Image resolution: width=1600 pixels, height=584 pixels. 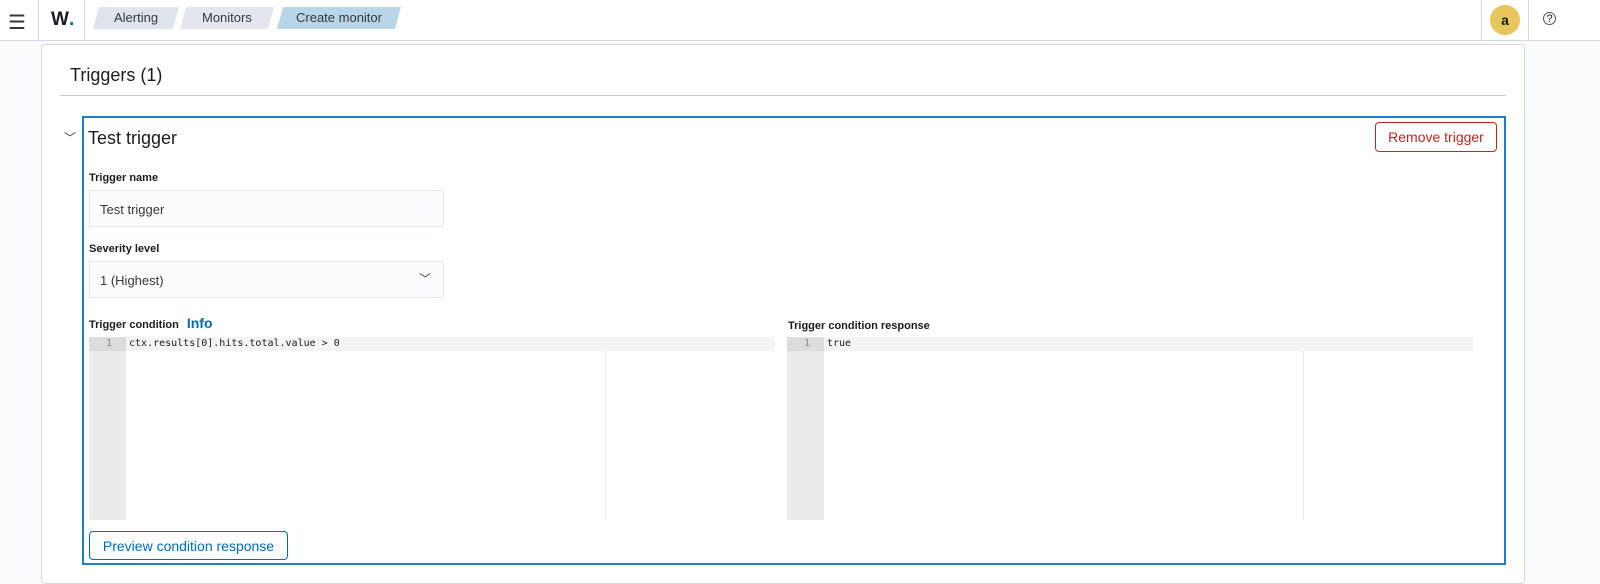 I want to click on trigger-name-label: Trigger name, so click(x=124, y=178).